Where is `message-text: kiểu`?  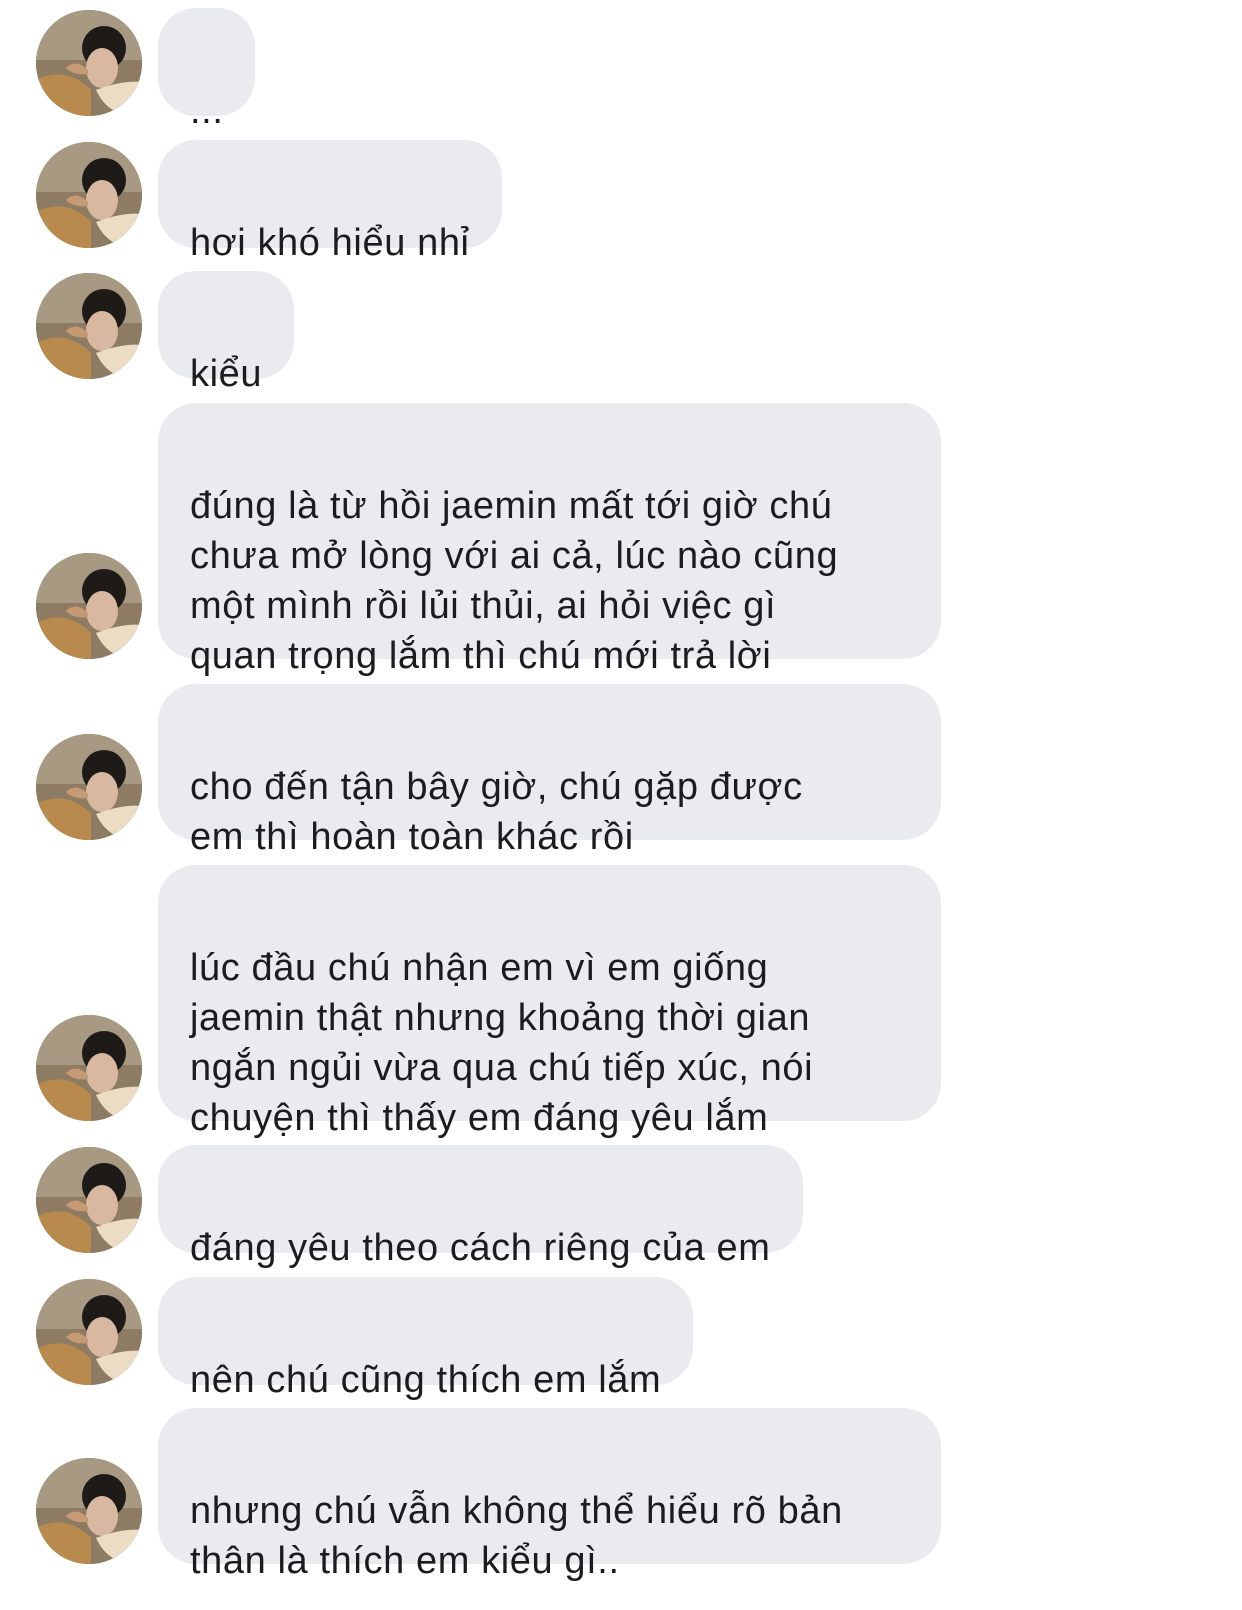
message-text: kiểu is located at coordinates (226, 374).